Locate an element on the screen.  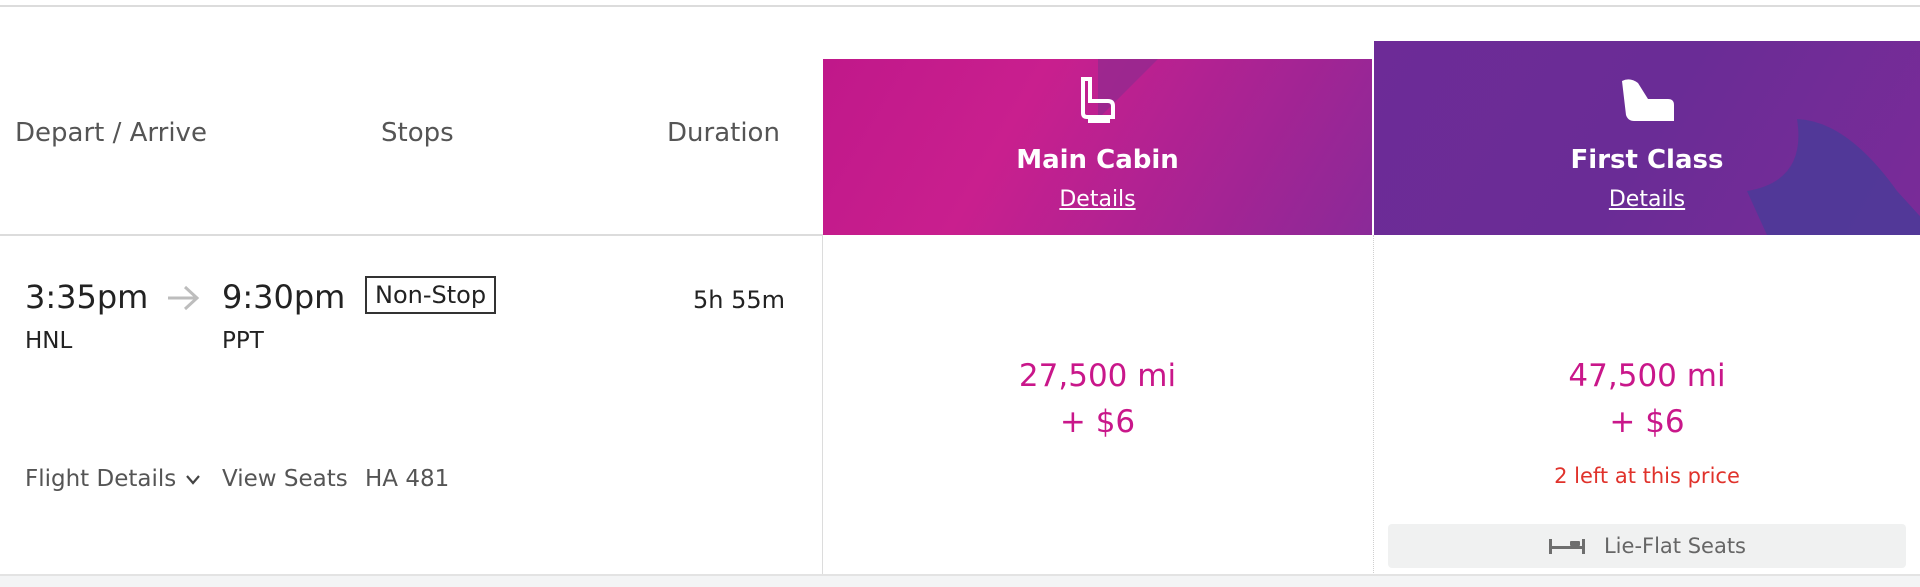
main-cabin-header: Main Cabin Details is located at coordinates (1097, 147).